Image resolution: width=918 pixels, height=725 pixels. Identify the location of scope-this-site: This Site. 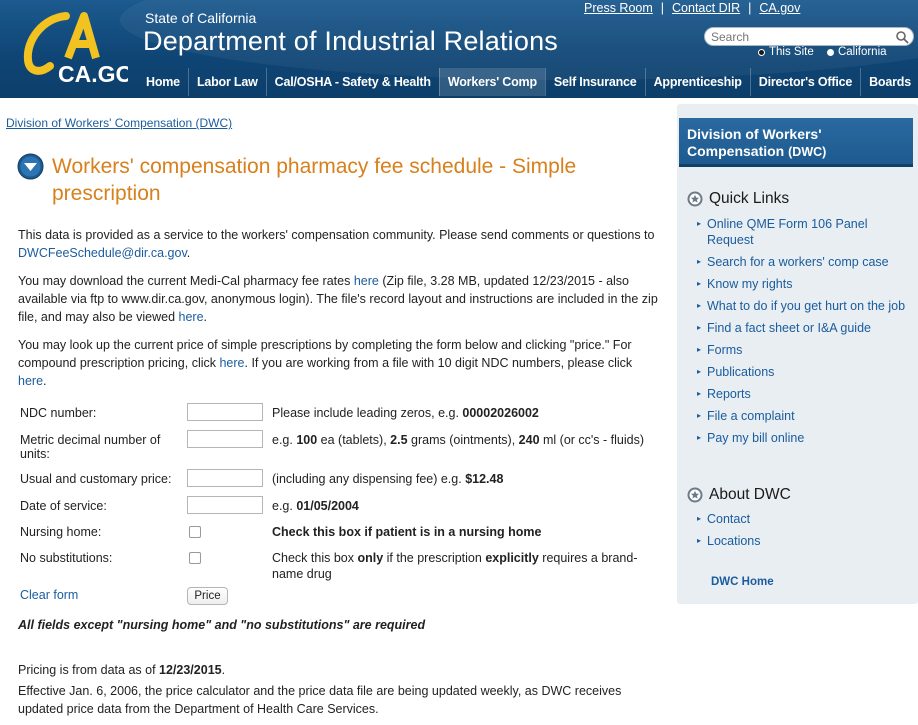
(786, 52).